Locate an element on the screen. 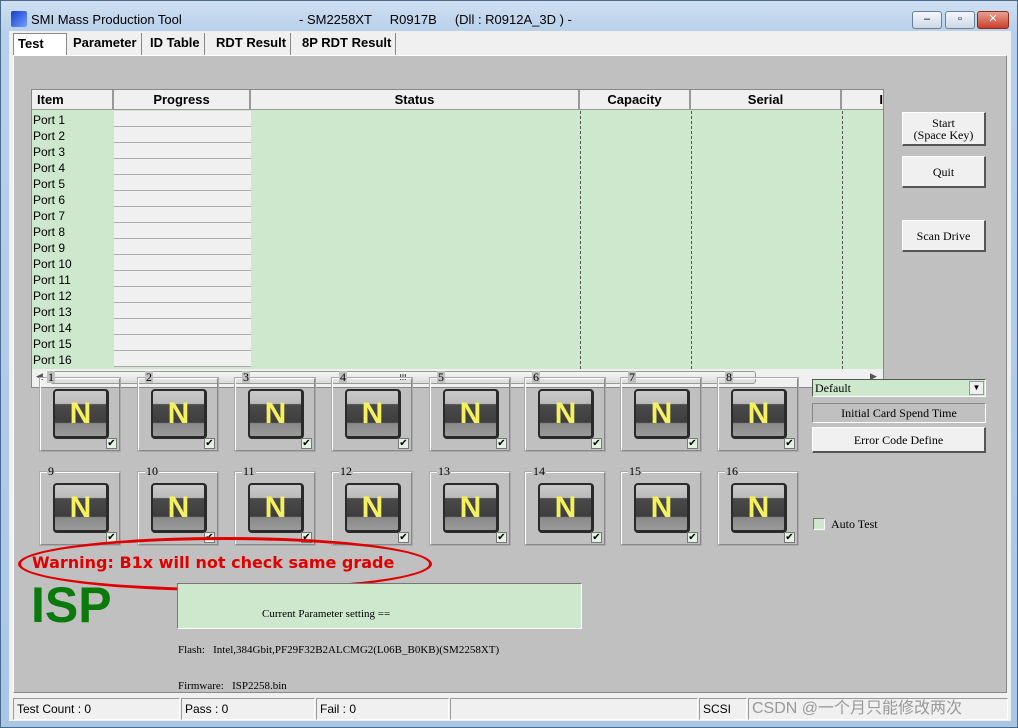 The height and width of the screenshot is (728, 1018). port-tile: 6 N ✔ is located at coordinates (565, 411).